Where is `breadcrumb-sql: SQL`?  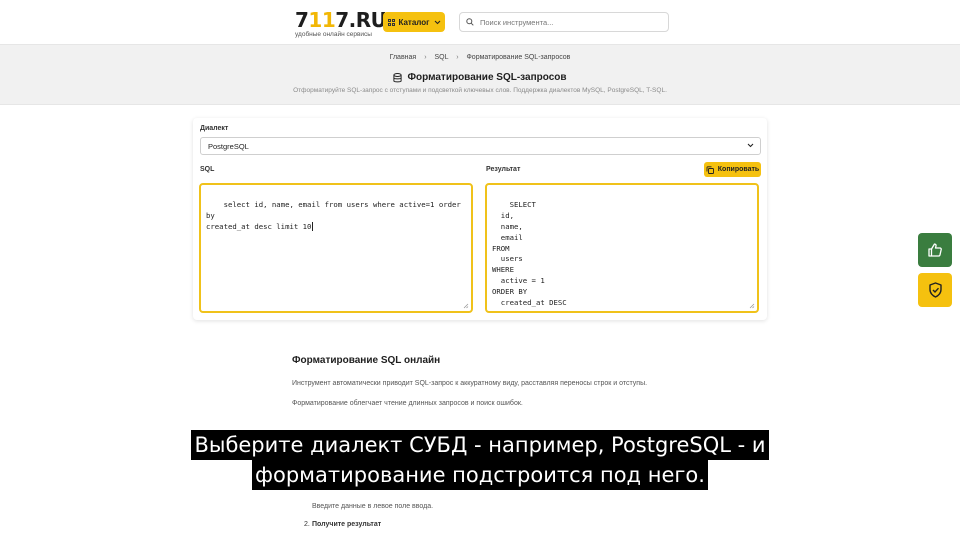 breadcrumb-sql: SQL is located at coordinates (441, 57).